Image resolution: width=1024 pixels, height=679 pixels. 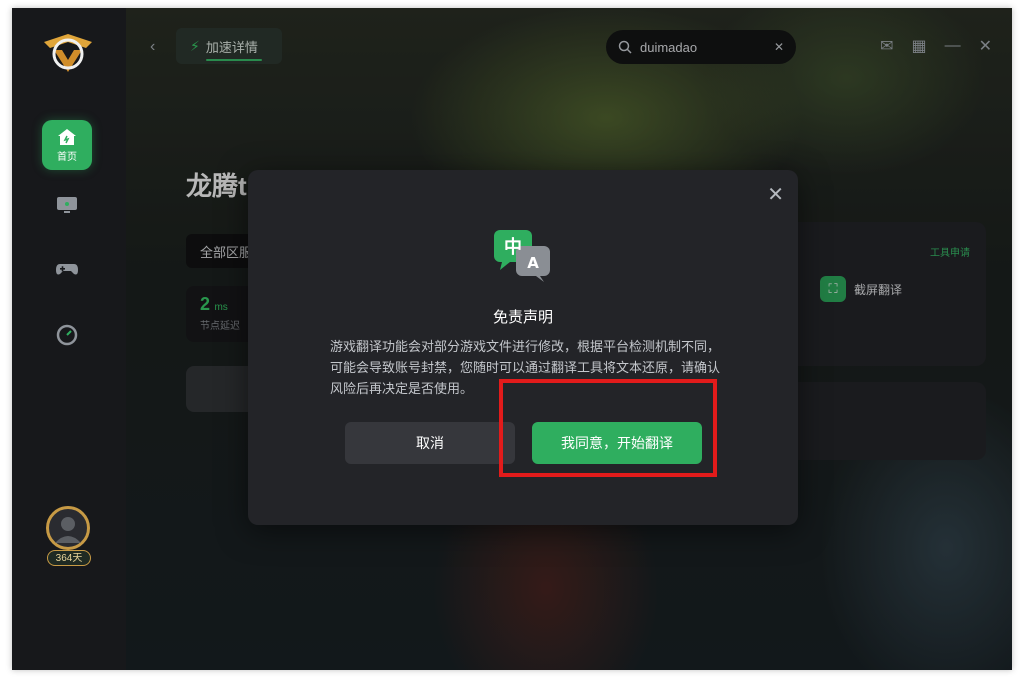 I want to click on dialog-title: 免责声明, so click(x=522, y=317).